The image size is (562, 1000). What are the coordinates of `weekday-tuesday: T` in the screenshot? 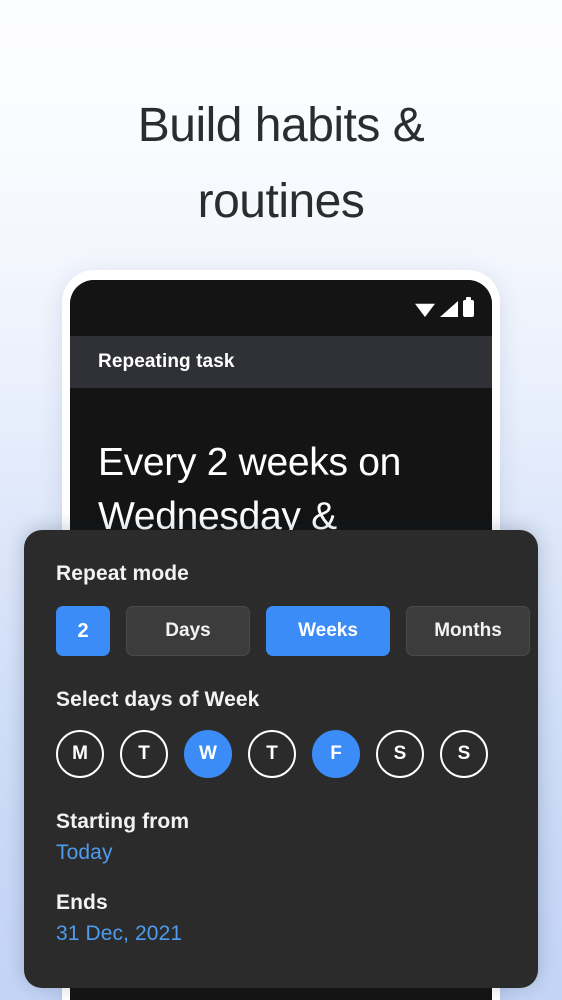 It's located at (144, 754).